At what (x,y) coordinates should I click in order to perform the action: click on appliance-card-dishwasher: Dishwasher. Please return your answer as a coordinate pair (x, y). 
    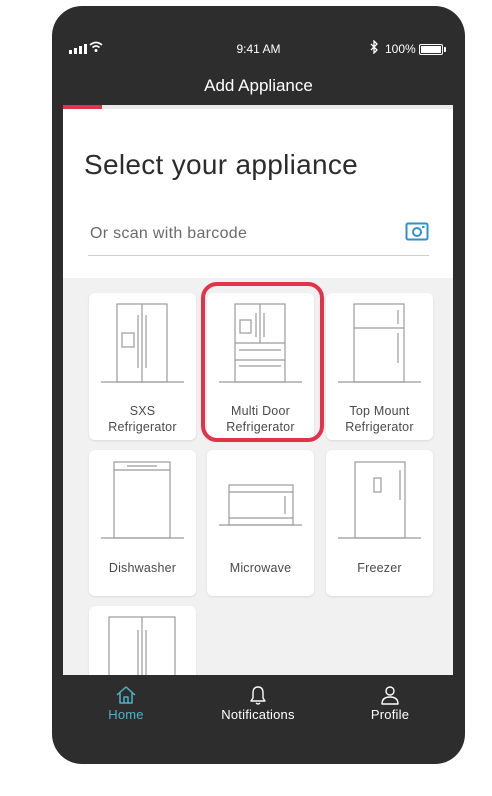
    Looking at the image, I should click on (142, 523).